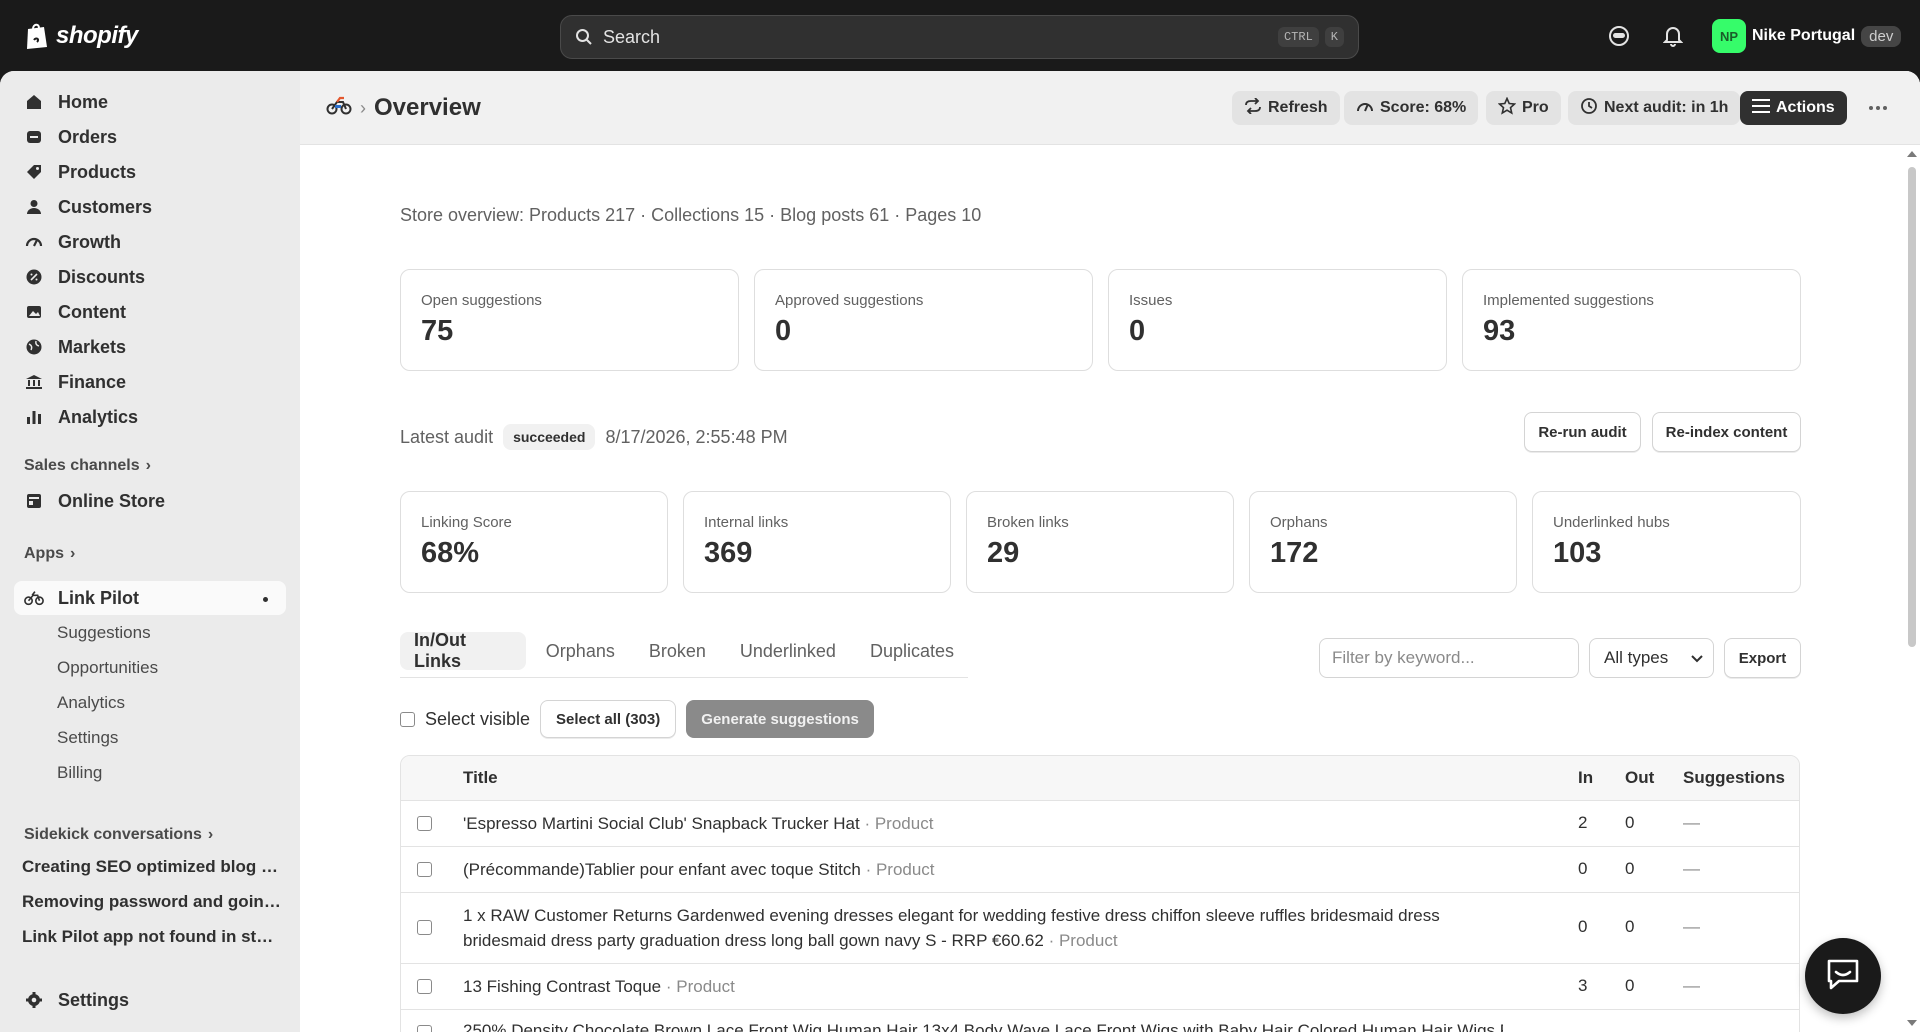 The width and height of the screenshot is (1920, 1032). Describe the element at coordinates (1507, 108) in the screenshot. I see `star-icon` at that location.